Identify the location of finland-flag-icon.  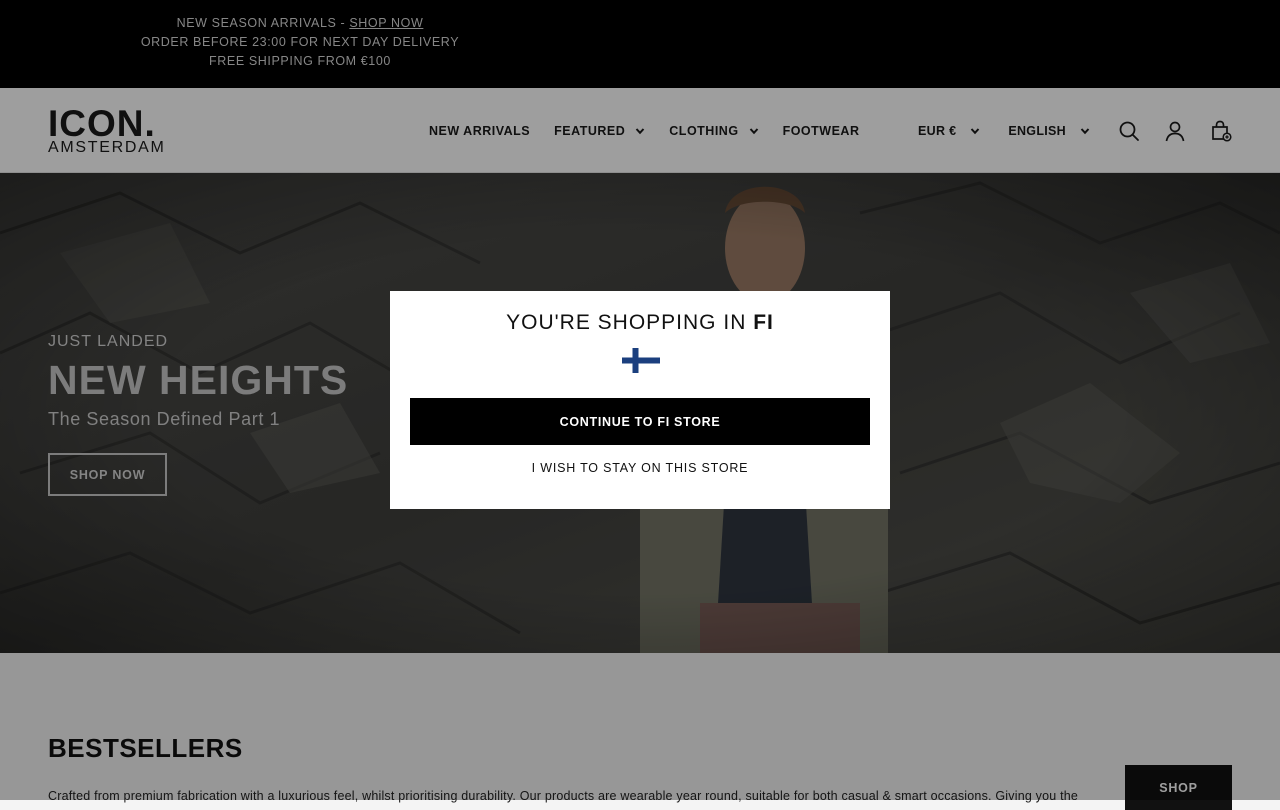
(641, 360).